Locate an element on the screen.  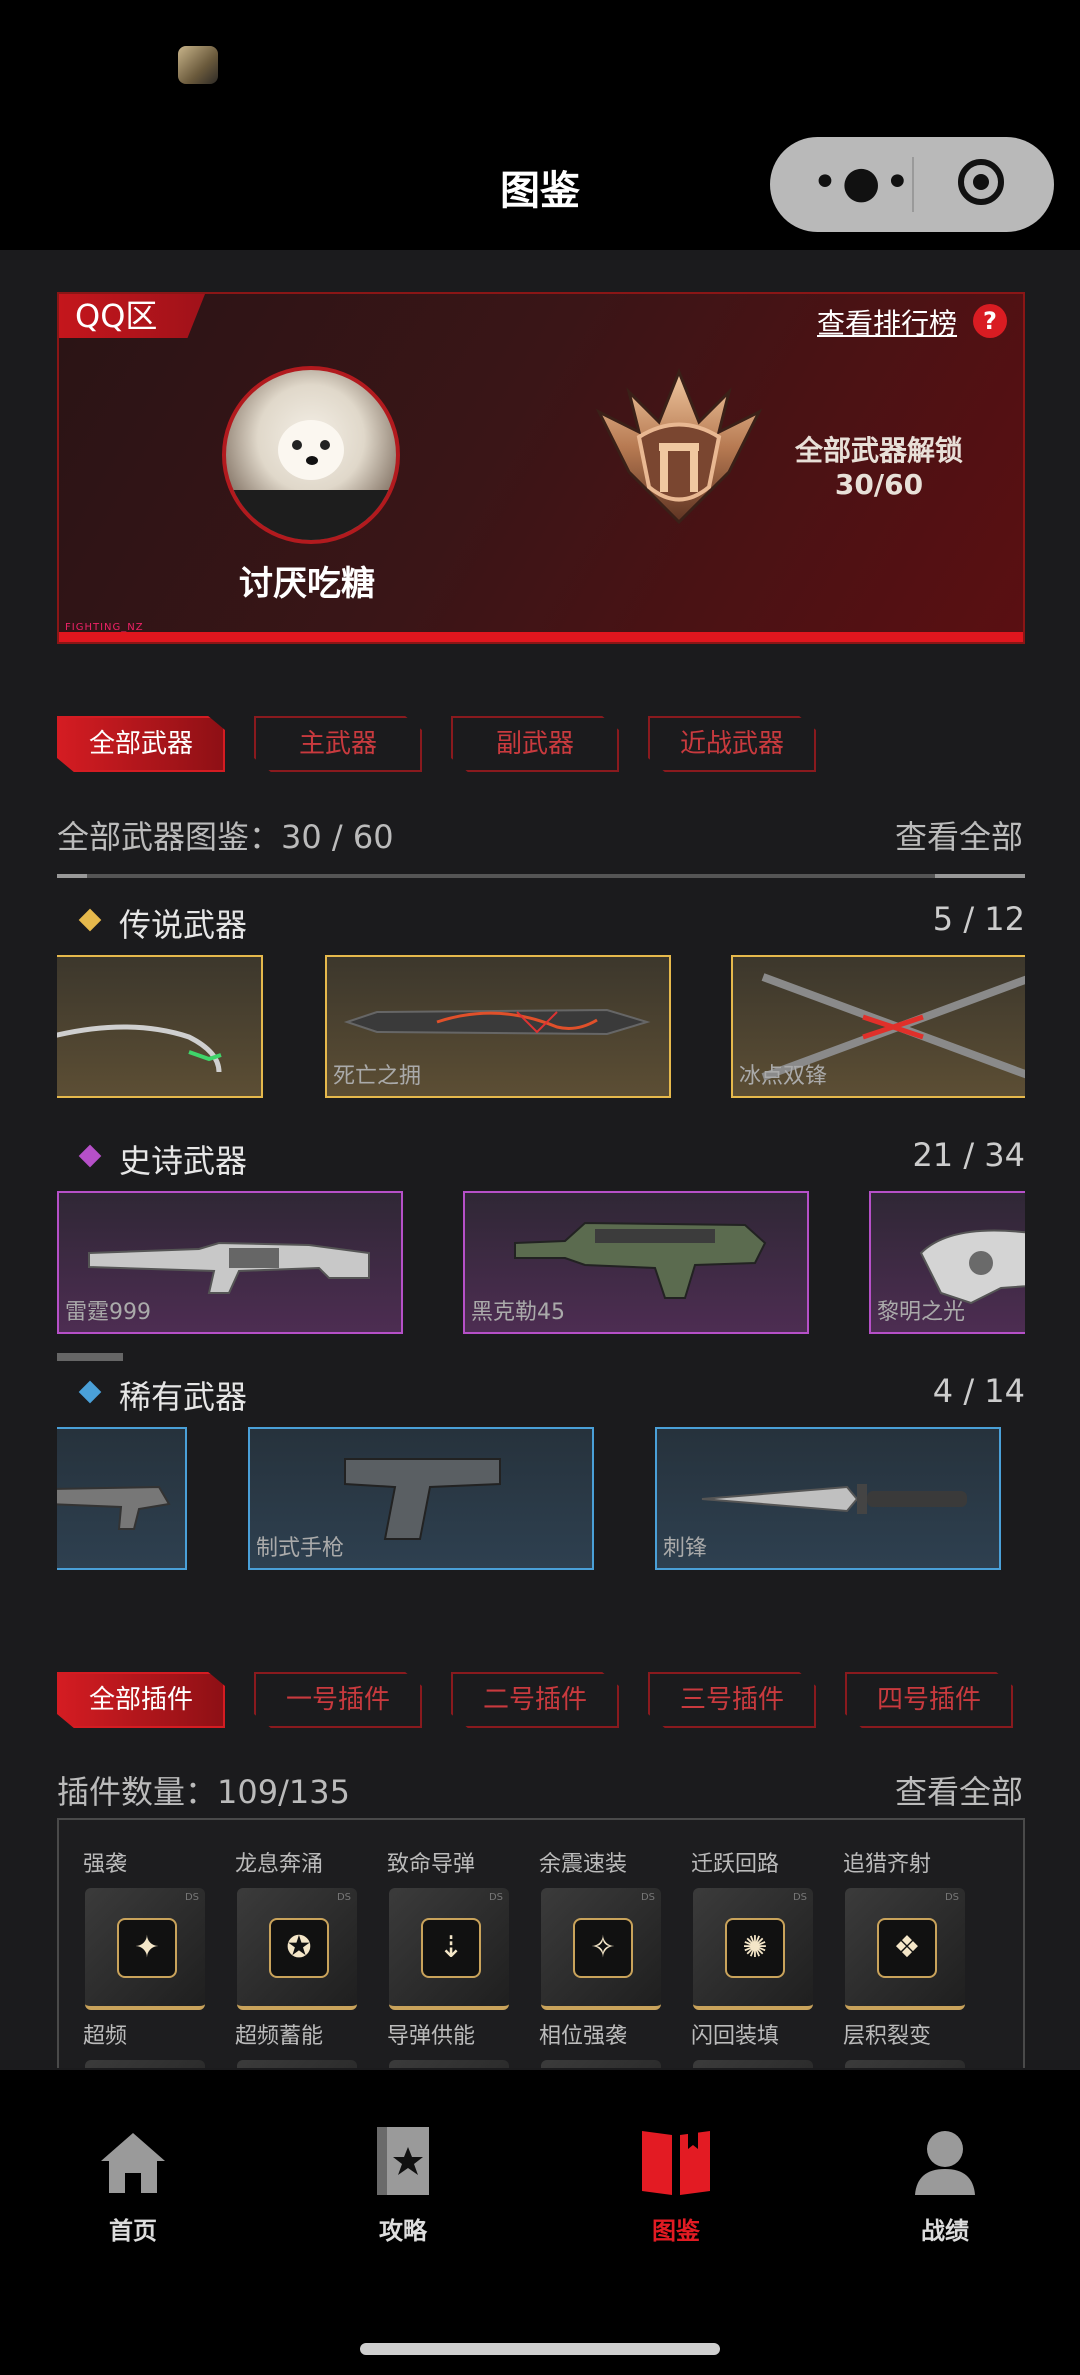
avatar is located at coordinates (311, 455).